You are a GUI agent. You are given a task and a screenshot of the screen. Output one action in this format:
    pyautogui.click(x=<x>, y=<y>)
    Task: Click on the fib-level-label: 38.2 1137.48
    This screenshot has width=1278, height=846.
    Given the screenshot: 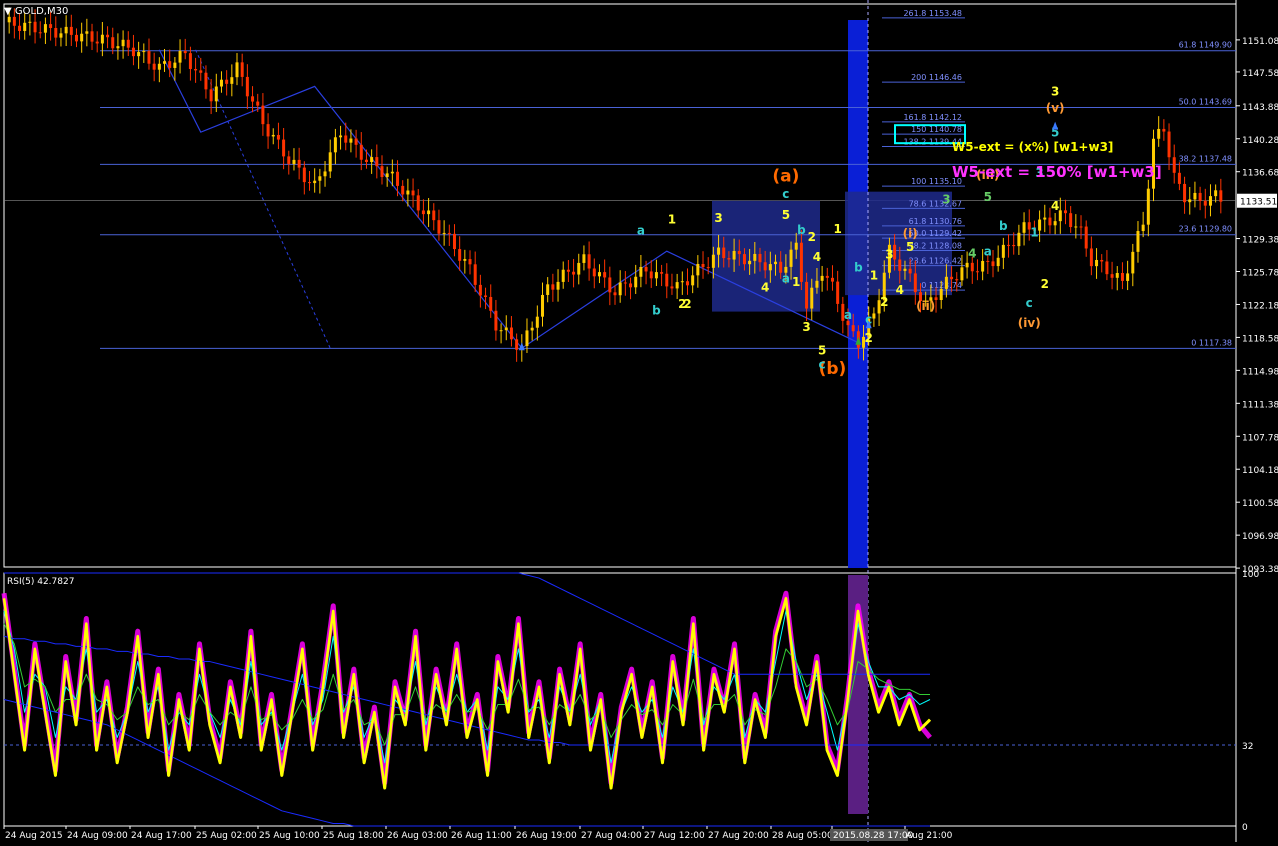 What is the action you would take?
    pyautogui.click(x=1205, y=158)
    